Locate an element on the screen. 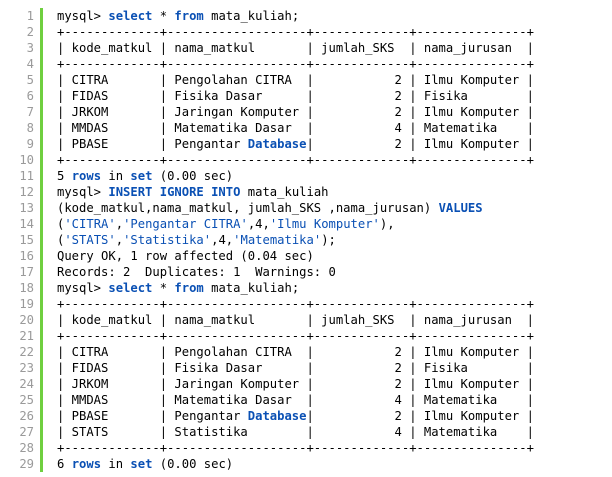 The height and width of the screenshot is (477, 612). line-number: 17 is located at coordinates (26, 272).